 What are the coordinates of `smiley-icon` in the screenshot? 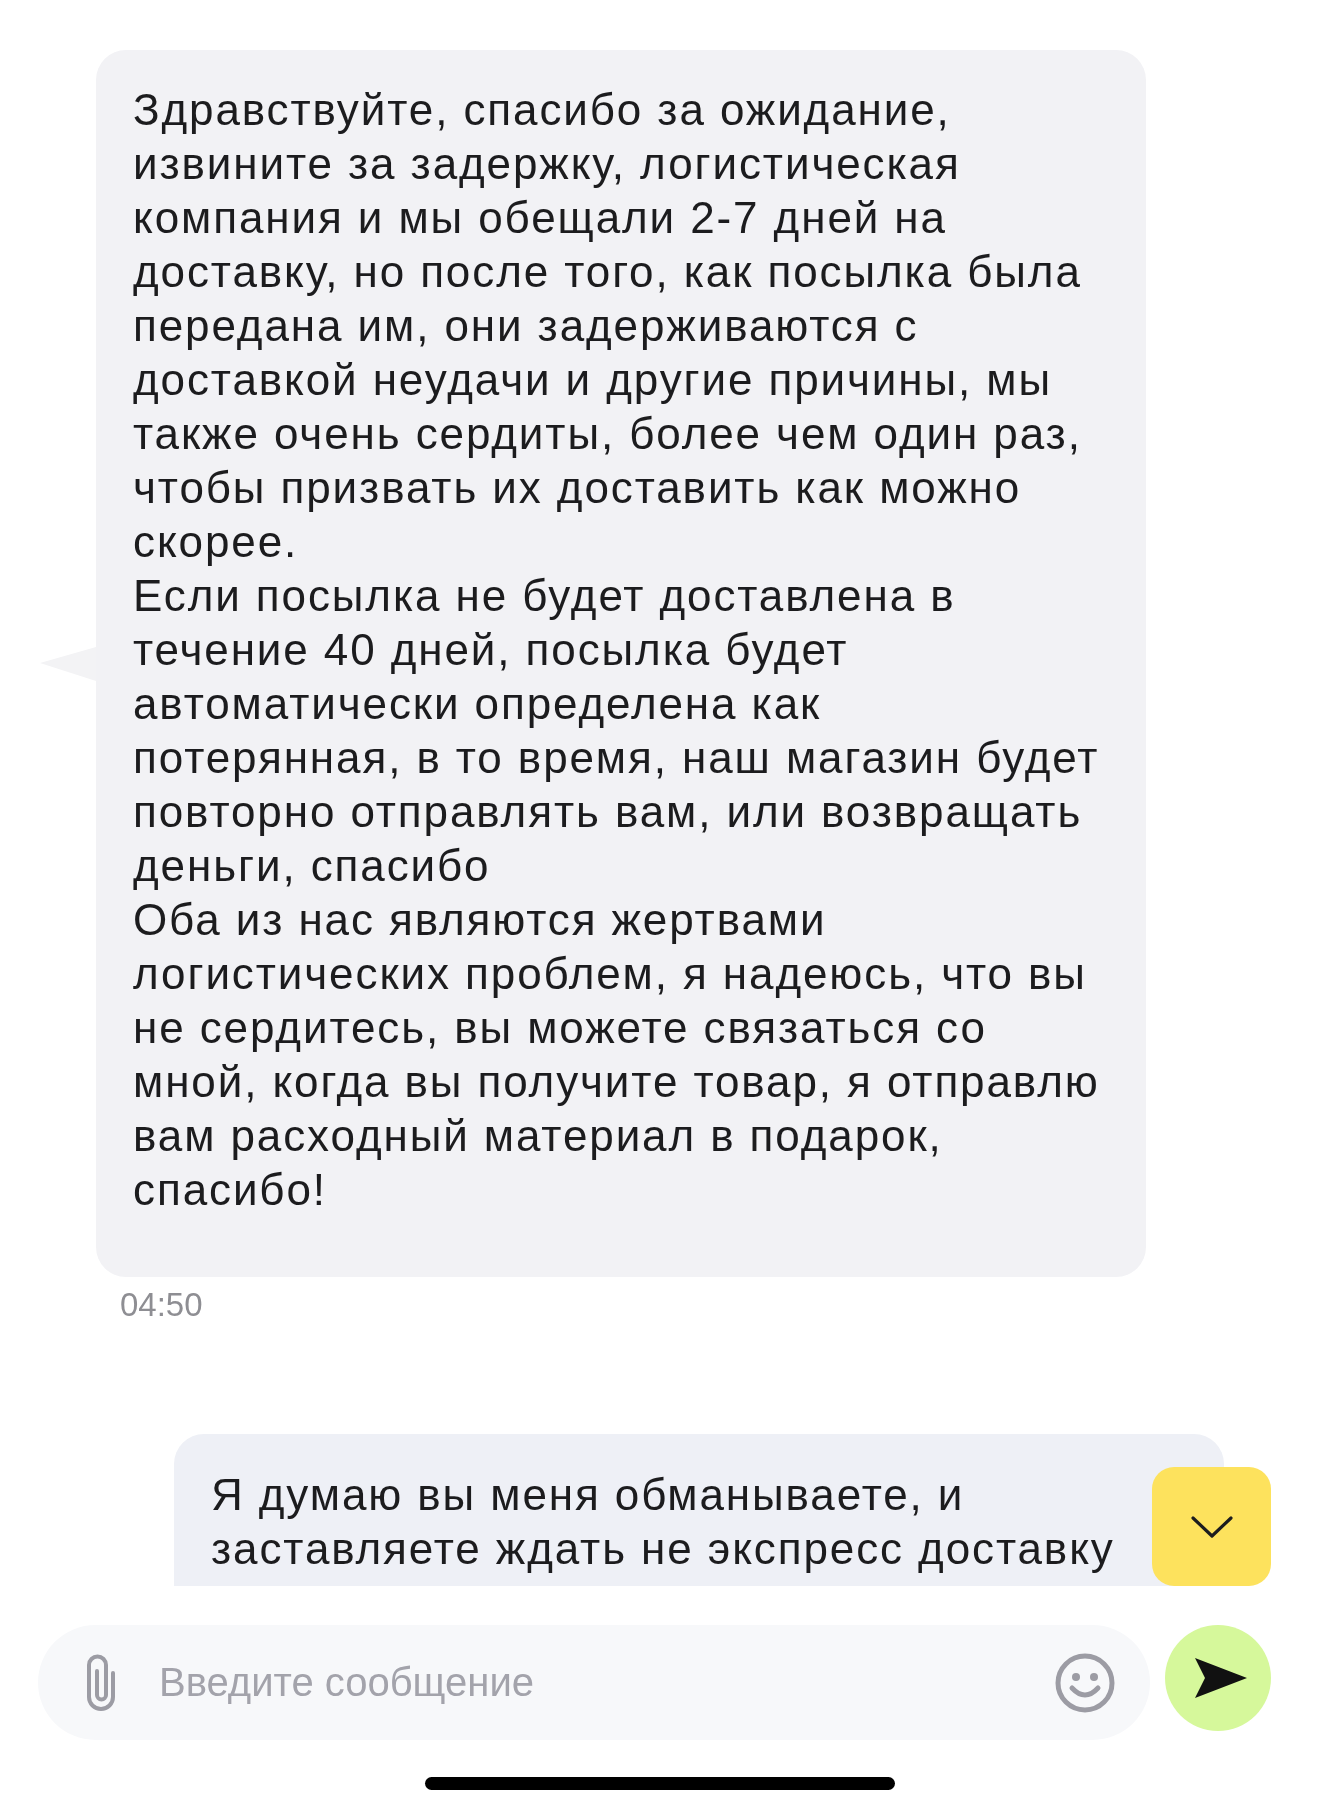 It's located at (1085, 1682).